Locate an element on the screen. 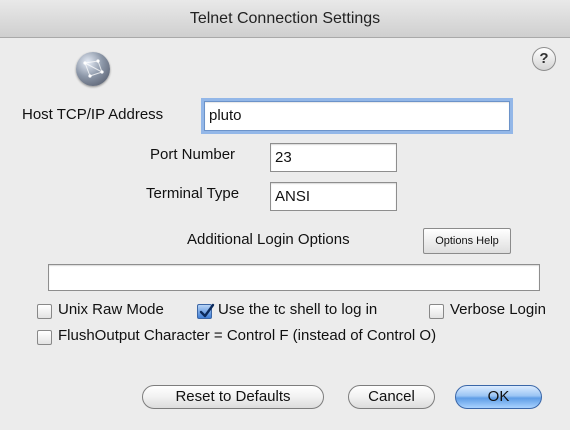 The width and height of the screenshot is (570, 430). flush-output-checkbox is located at coordinates (44, 337).